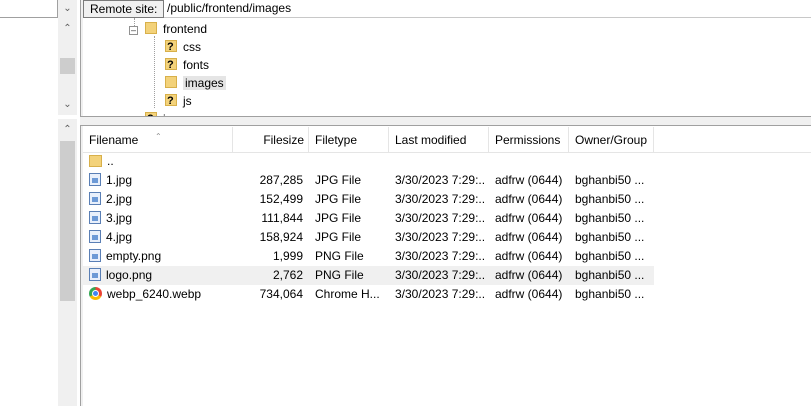 Image resolution: width=811 pixels, height=406 pixels. I want to click on file-name: logo.png, so click(164, 275).